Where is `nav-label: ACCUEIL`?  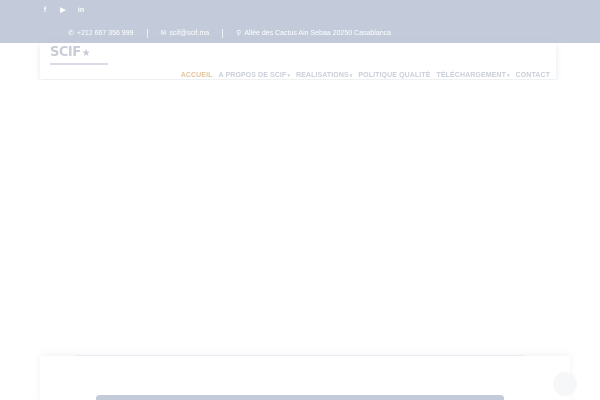
nav-label: ACCUEIL is located at coordinates (196, 75).